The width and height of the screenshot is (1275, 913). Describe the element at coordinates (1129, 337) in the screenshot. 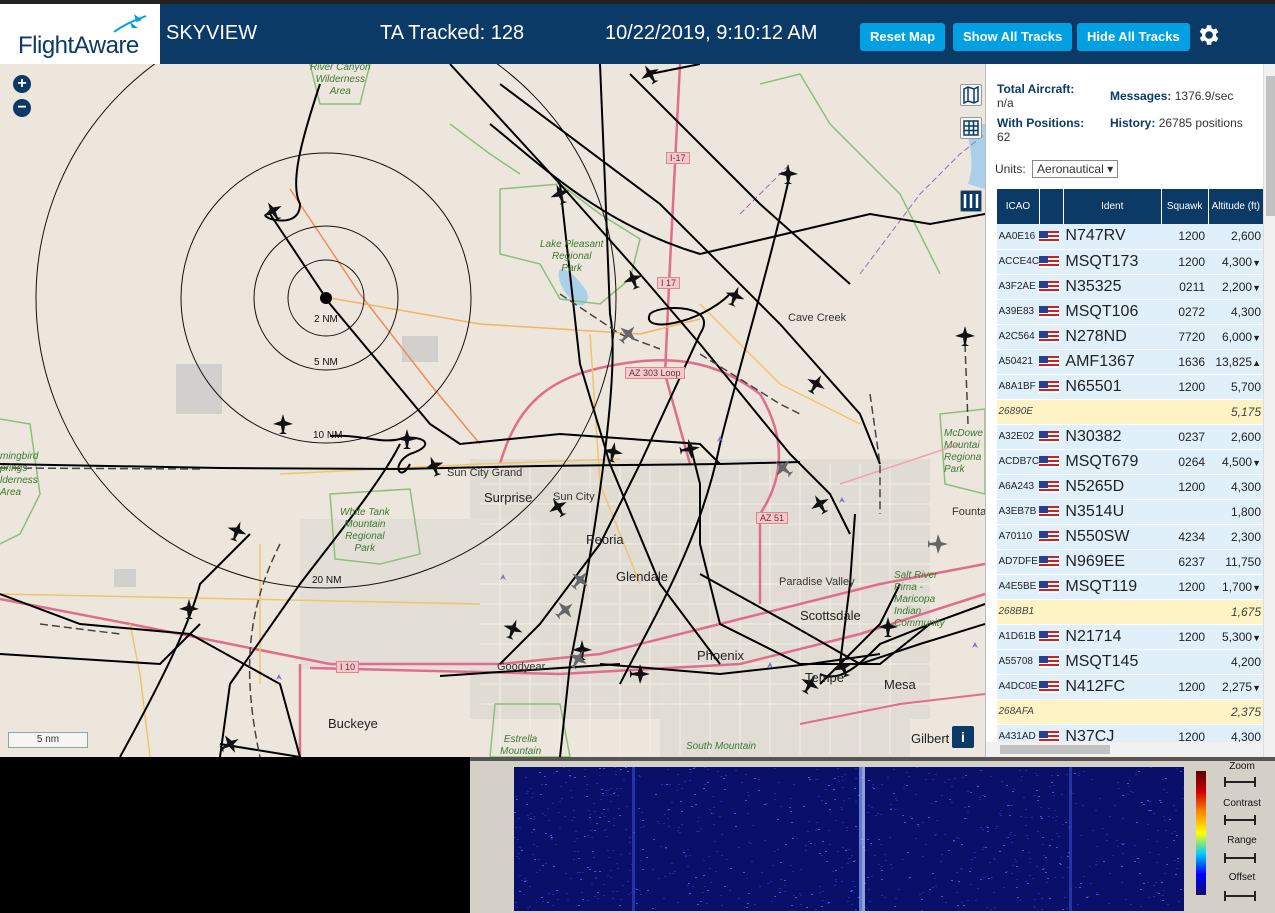

I see `table-row: A2C564 N278ND 7720 6,000▼` at that location.